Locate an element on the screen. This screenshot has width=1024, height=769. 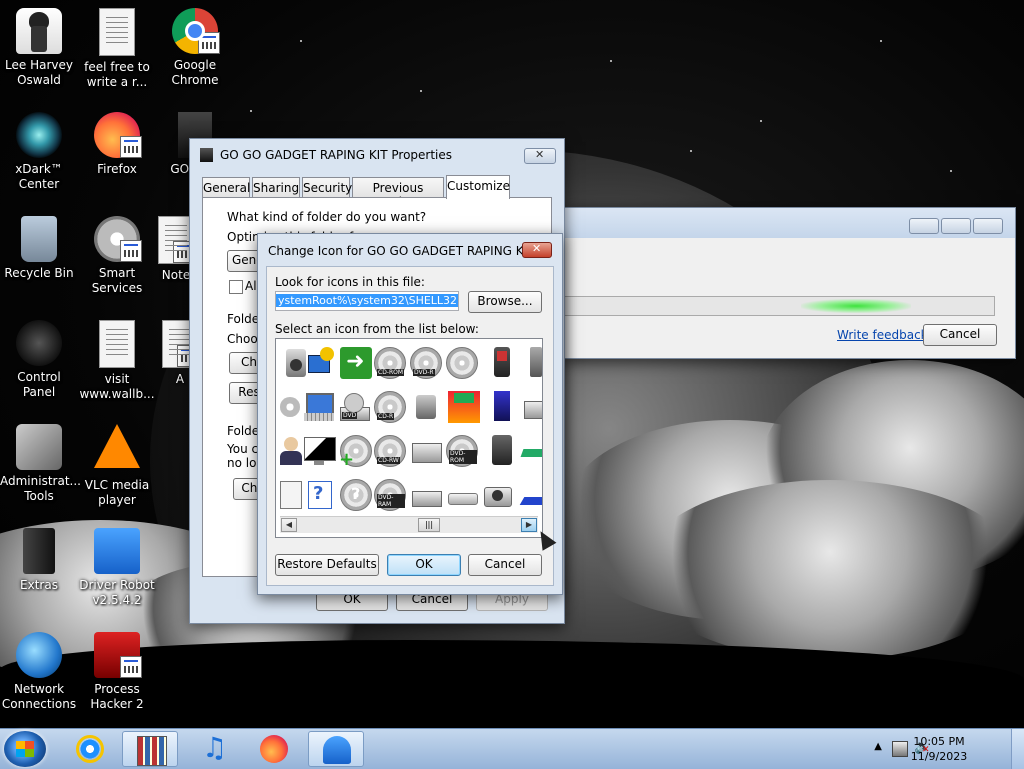
desktop-icon-vlc: VLC media player is located at coordinates (117, 466).